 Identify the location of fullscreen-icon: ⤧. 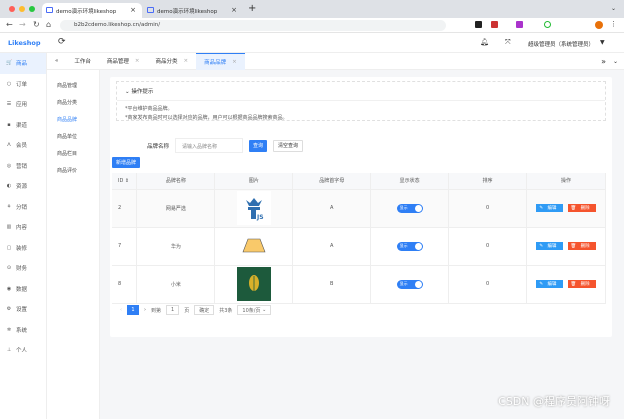
(508, 42).